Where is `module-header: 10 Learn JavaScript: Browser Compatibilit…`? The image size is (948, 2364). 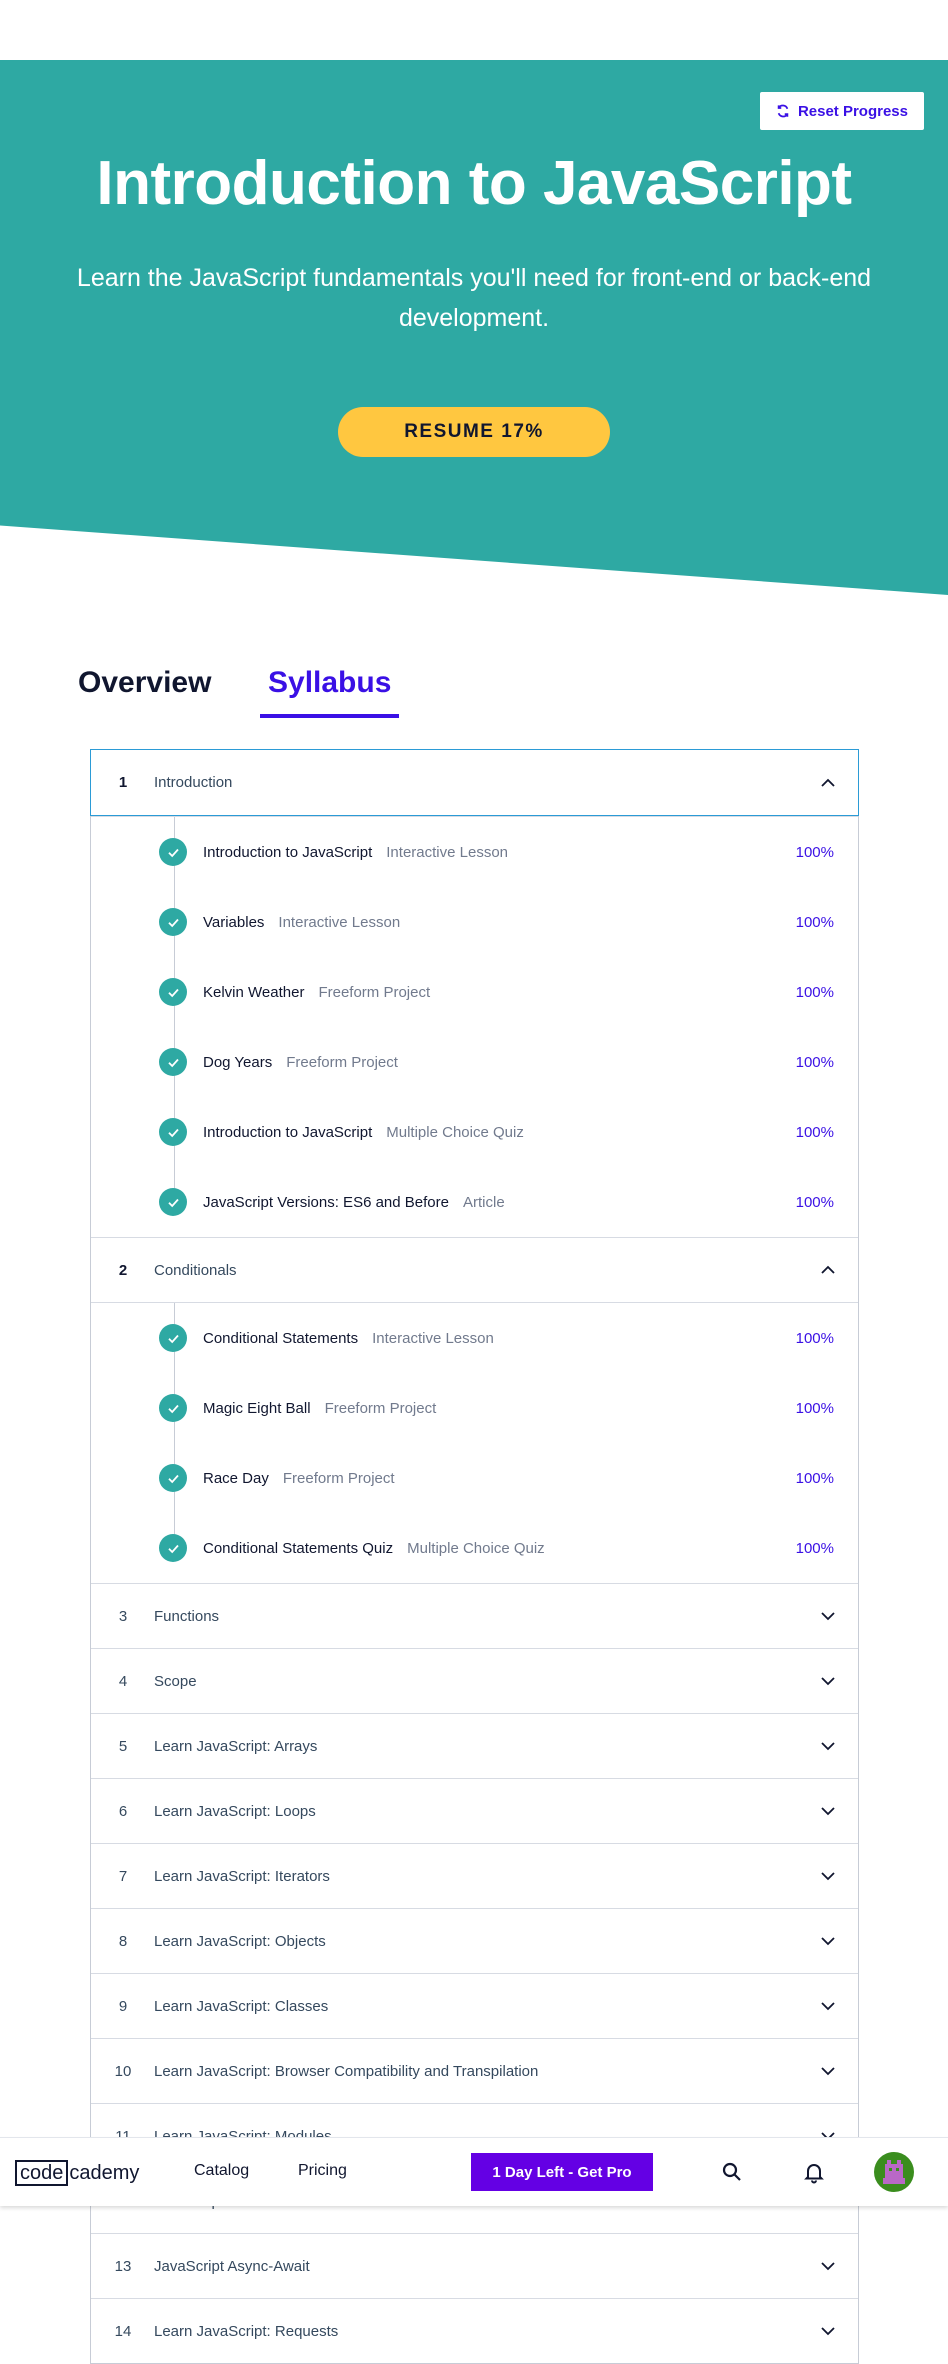 module-header: 10 Learn JavaScript: Browser Compatibilit… is located at coordinates (474, 2070).